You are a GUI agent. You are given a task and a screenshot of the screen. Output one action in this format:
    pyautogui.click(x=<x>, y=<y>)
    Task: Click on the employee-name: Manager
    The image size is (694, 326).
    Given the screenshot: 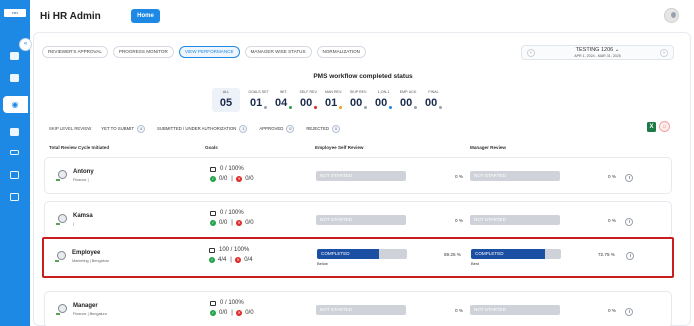 What is the action you would take?
    pyautogui.click(x=85, y=306)
    